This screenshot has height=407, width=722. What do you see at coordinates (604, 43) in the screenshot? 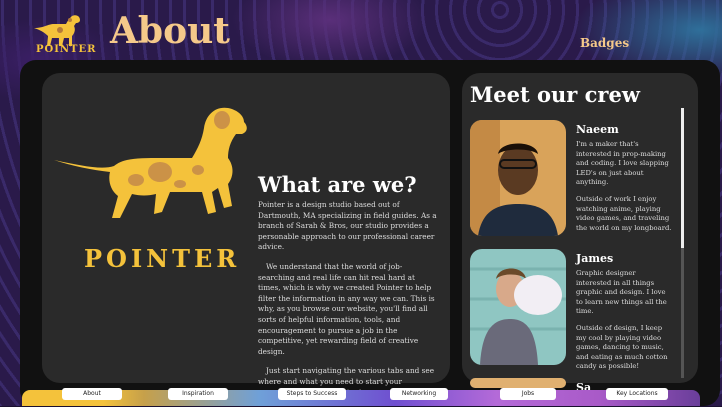
I see `badges-link: Badges` at bounding box center [604, 43].